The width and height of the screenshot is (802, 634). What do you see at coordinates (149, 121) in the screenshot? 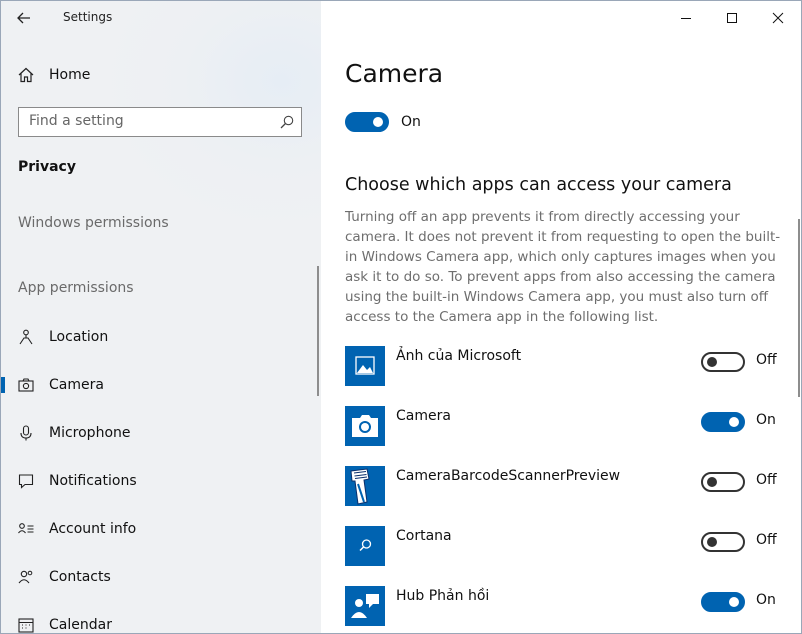
I see `search-input` at bounding box center [149, 121].